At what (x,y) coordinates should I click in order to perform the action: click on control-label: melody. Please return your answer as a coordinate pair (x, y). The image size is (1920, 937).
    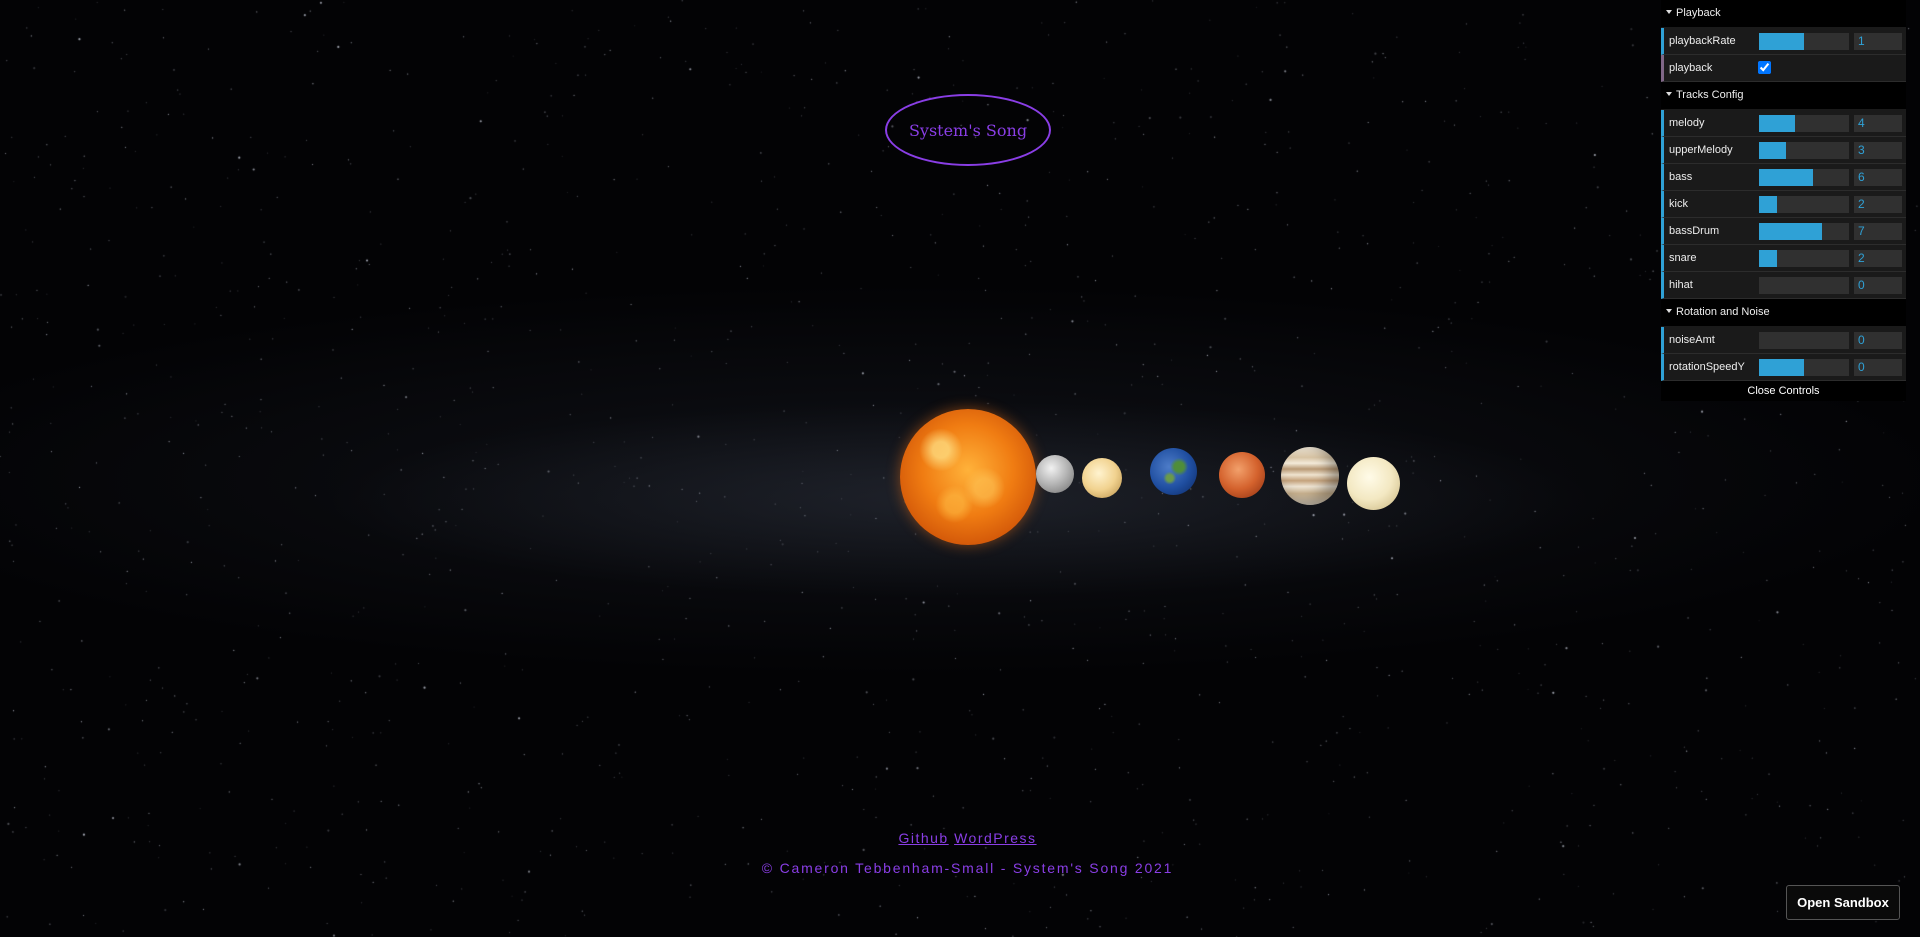
    Looking at the image, I should click on (1687, 123).